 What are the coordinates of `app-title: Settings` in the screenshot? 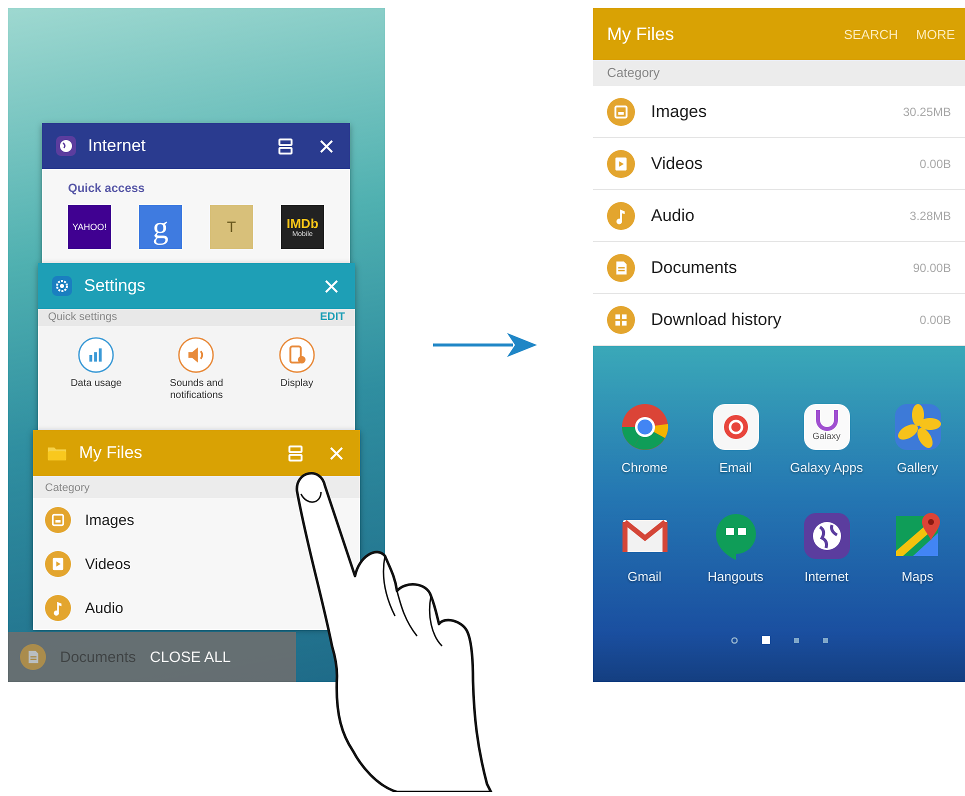 It's located at (115, 286).